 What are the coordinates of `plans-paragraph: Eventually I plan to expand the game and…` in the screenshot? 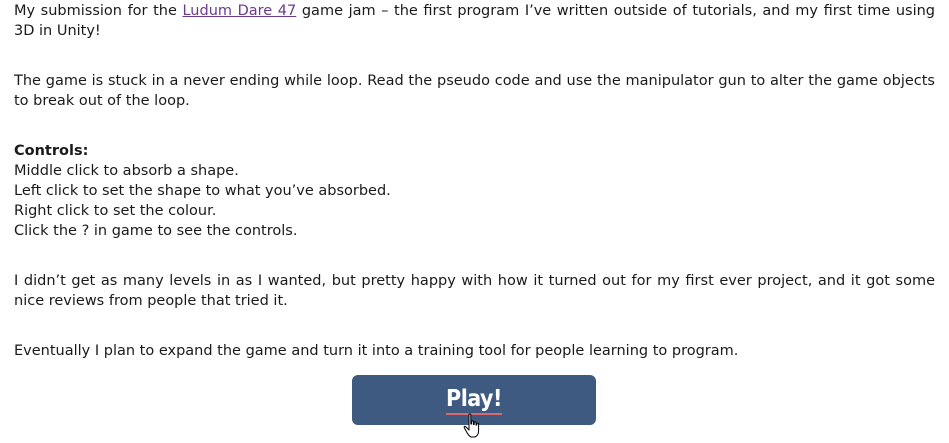 It's located at (376, 351).